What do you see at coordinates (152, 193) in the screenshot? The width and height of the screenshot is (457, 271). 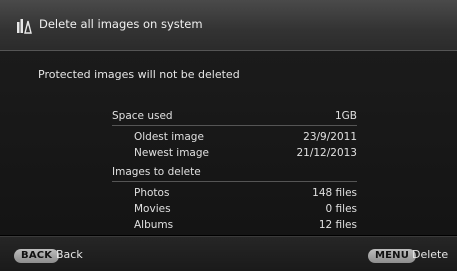 I see `photos-label: Photos` at bounding box center [152, 193].